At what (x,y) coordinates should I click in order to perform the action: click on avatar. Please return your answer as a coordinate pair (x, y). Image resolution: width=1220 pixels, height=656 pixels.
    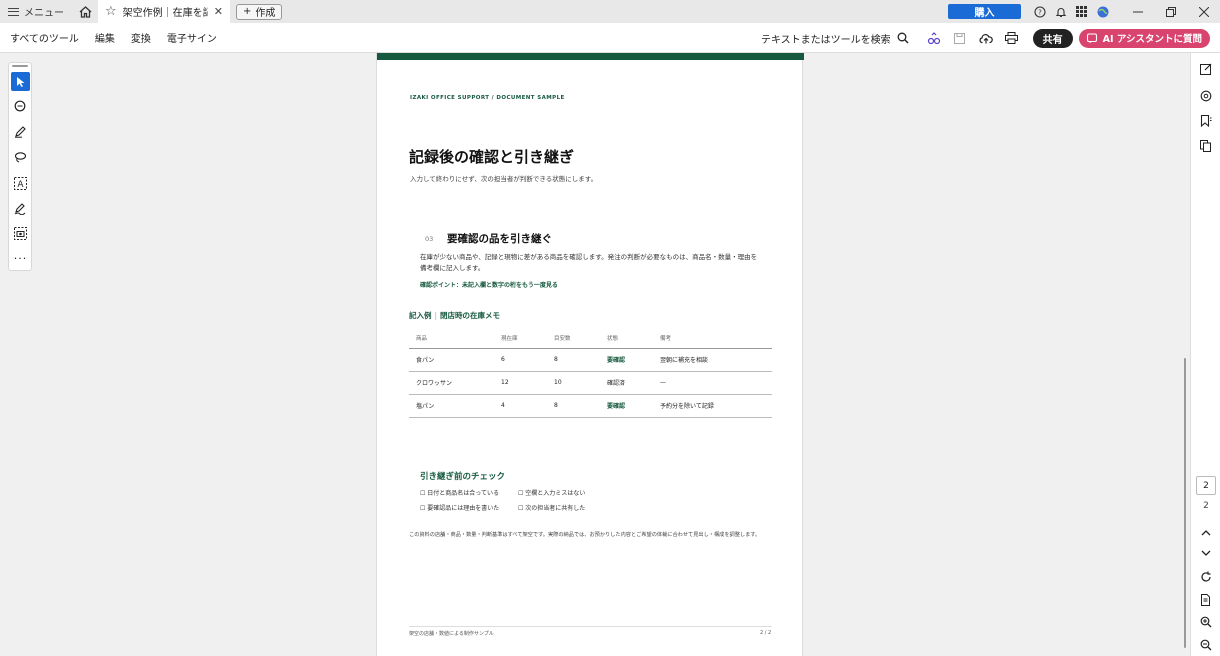
    Looking at the image, I should click on (1102, 11).